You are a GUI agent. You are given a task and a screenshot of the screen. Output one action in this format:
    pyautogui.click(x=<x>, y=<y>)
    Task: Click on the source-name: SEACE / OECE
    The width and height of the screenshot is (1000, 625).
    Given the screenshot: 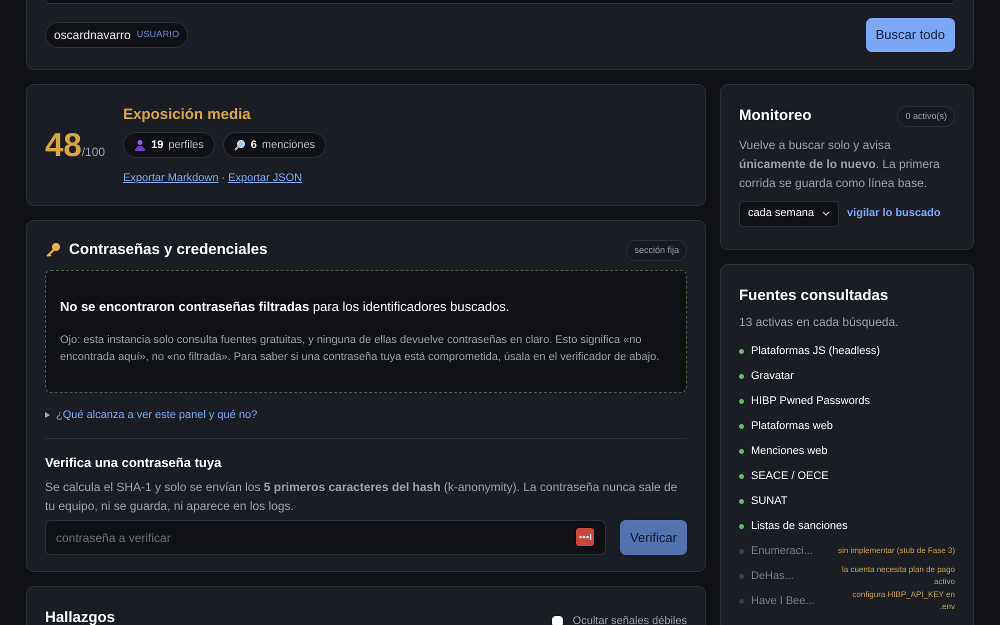 What is the action you would take?
    pyautogui.click(x=790, y=476)
    